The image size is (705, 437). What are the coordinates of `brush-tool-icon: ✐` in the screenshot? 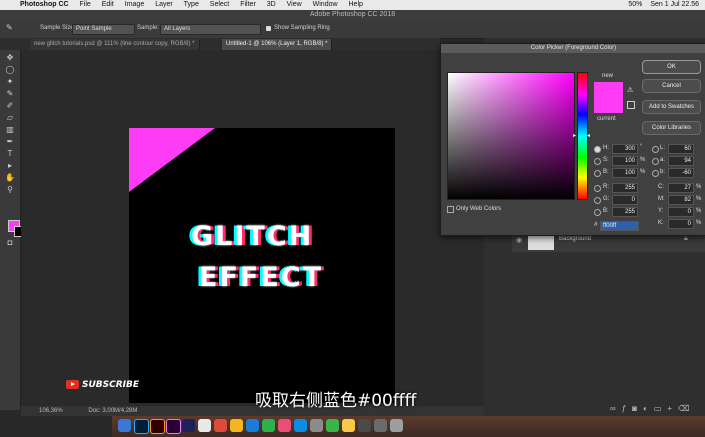 It's located at (10, 106).